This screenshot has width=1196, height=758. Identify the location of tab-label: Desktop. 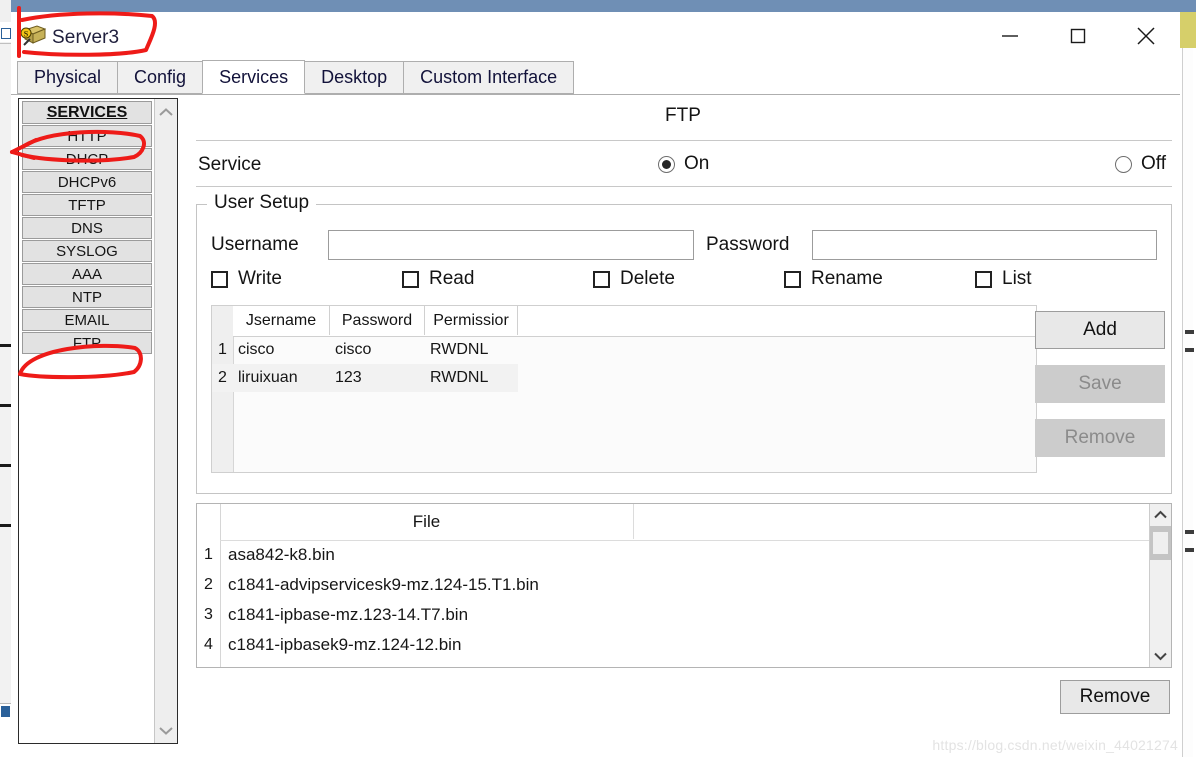
(354, 77).